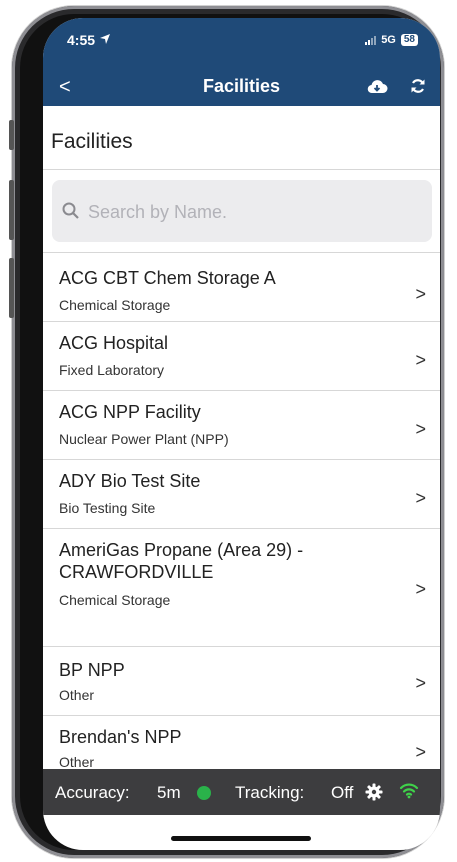  Describe the element at coordinates (11, 135) in the screenshot. I see `mute-switch` at that location.